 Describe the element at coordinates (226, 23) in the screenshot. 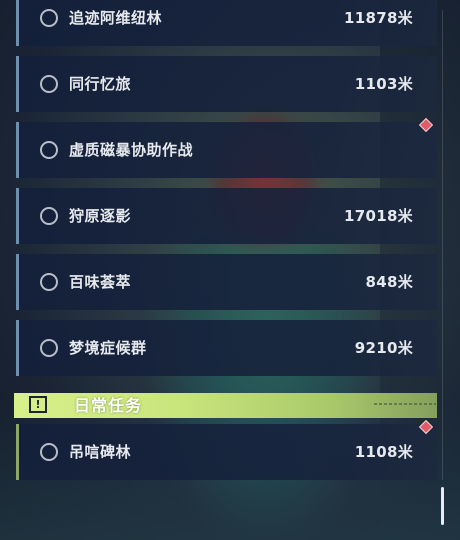

I see `quest-row: 追迹阿维纽林 11878米` at that location.